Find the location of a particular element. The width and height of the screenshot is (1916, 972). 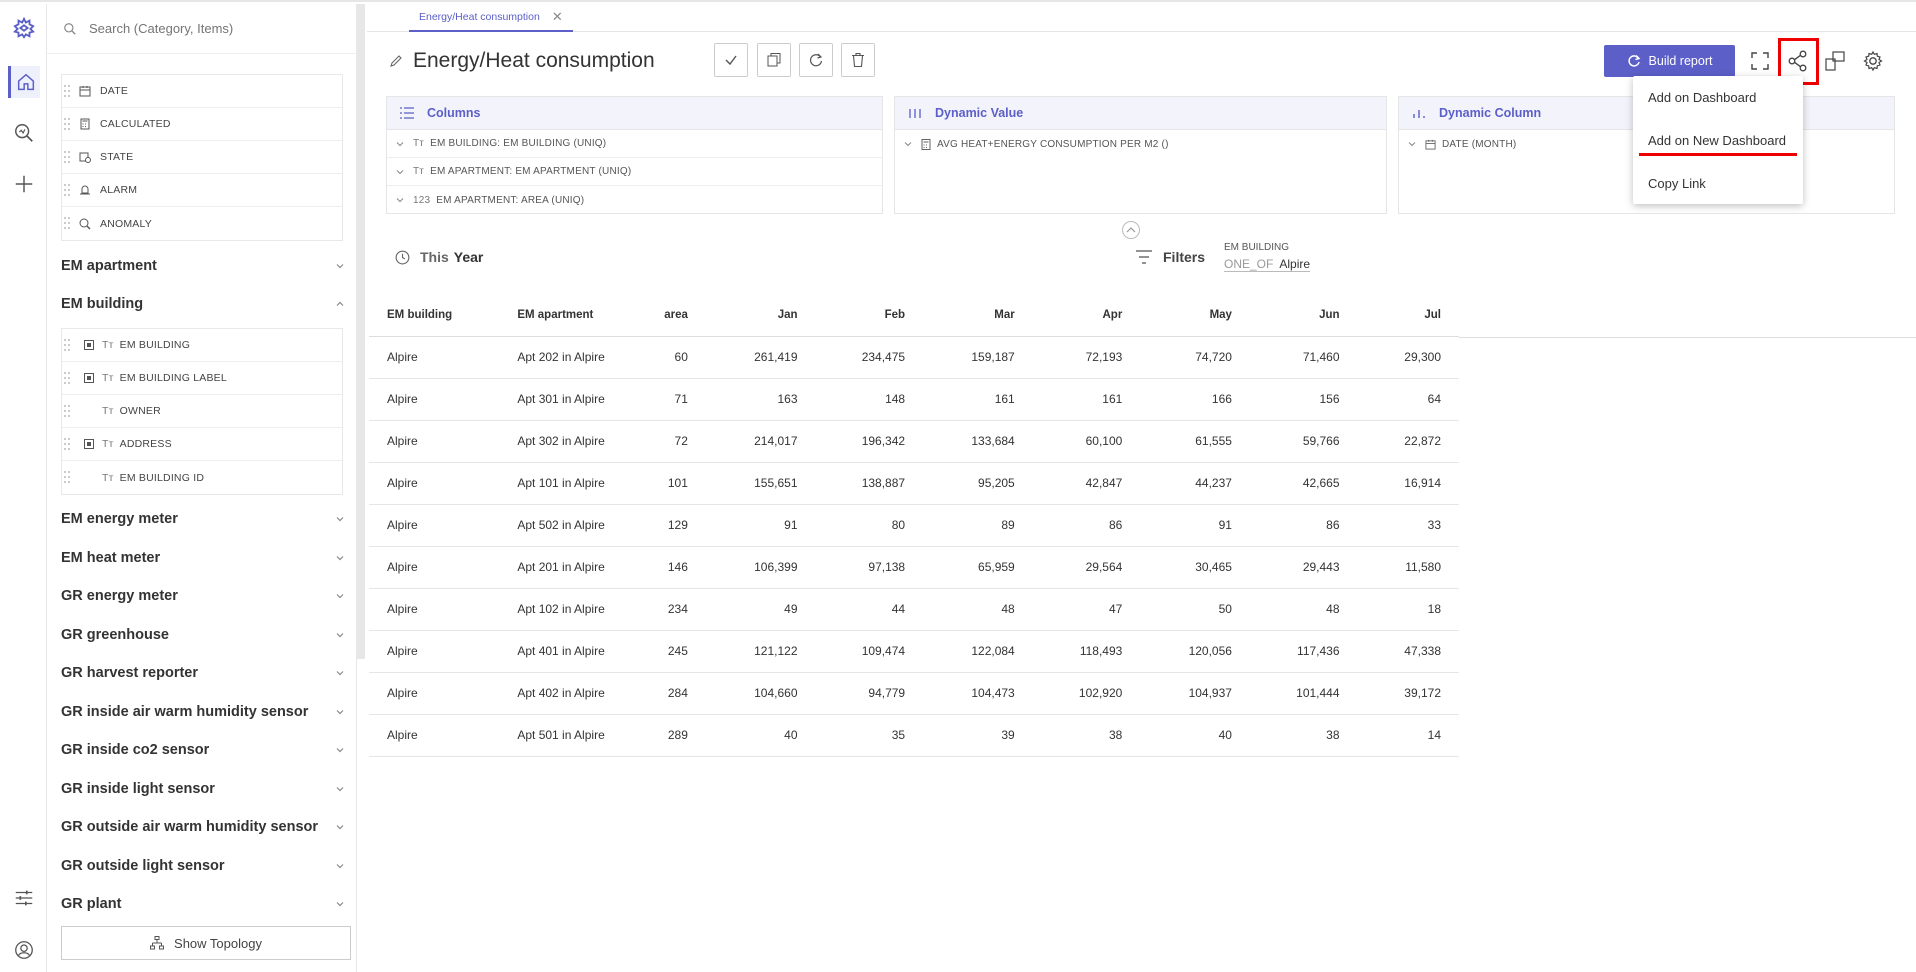

copy-icon is located at coordinates (774, 60).